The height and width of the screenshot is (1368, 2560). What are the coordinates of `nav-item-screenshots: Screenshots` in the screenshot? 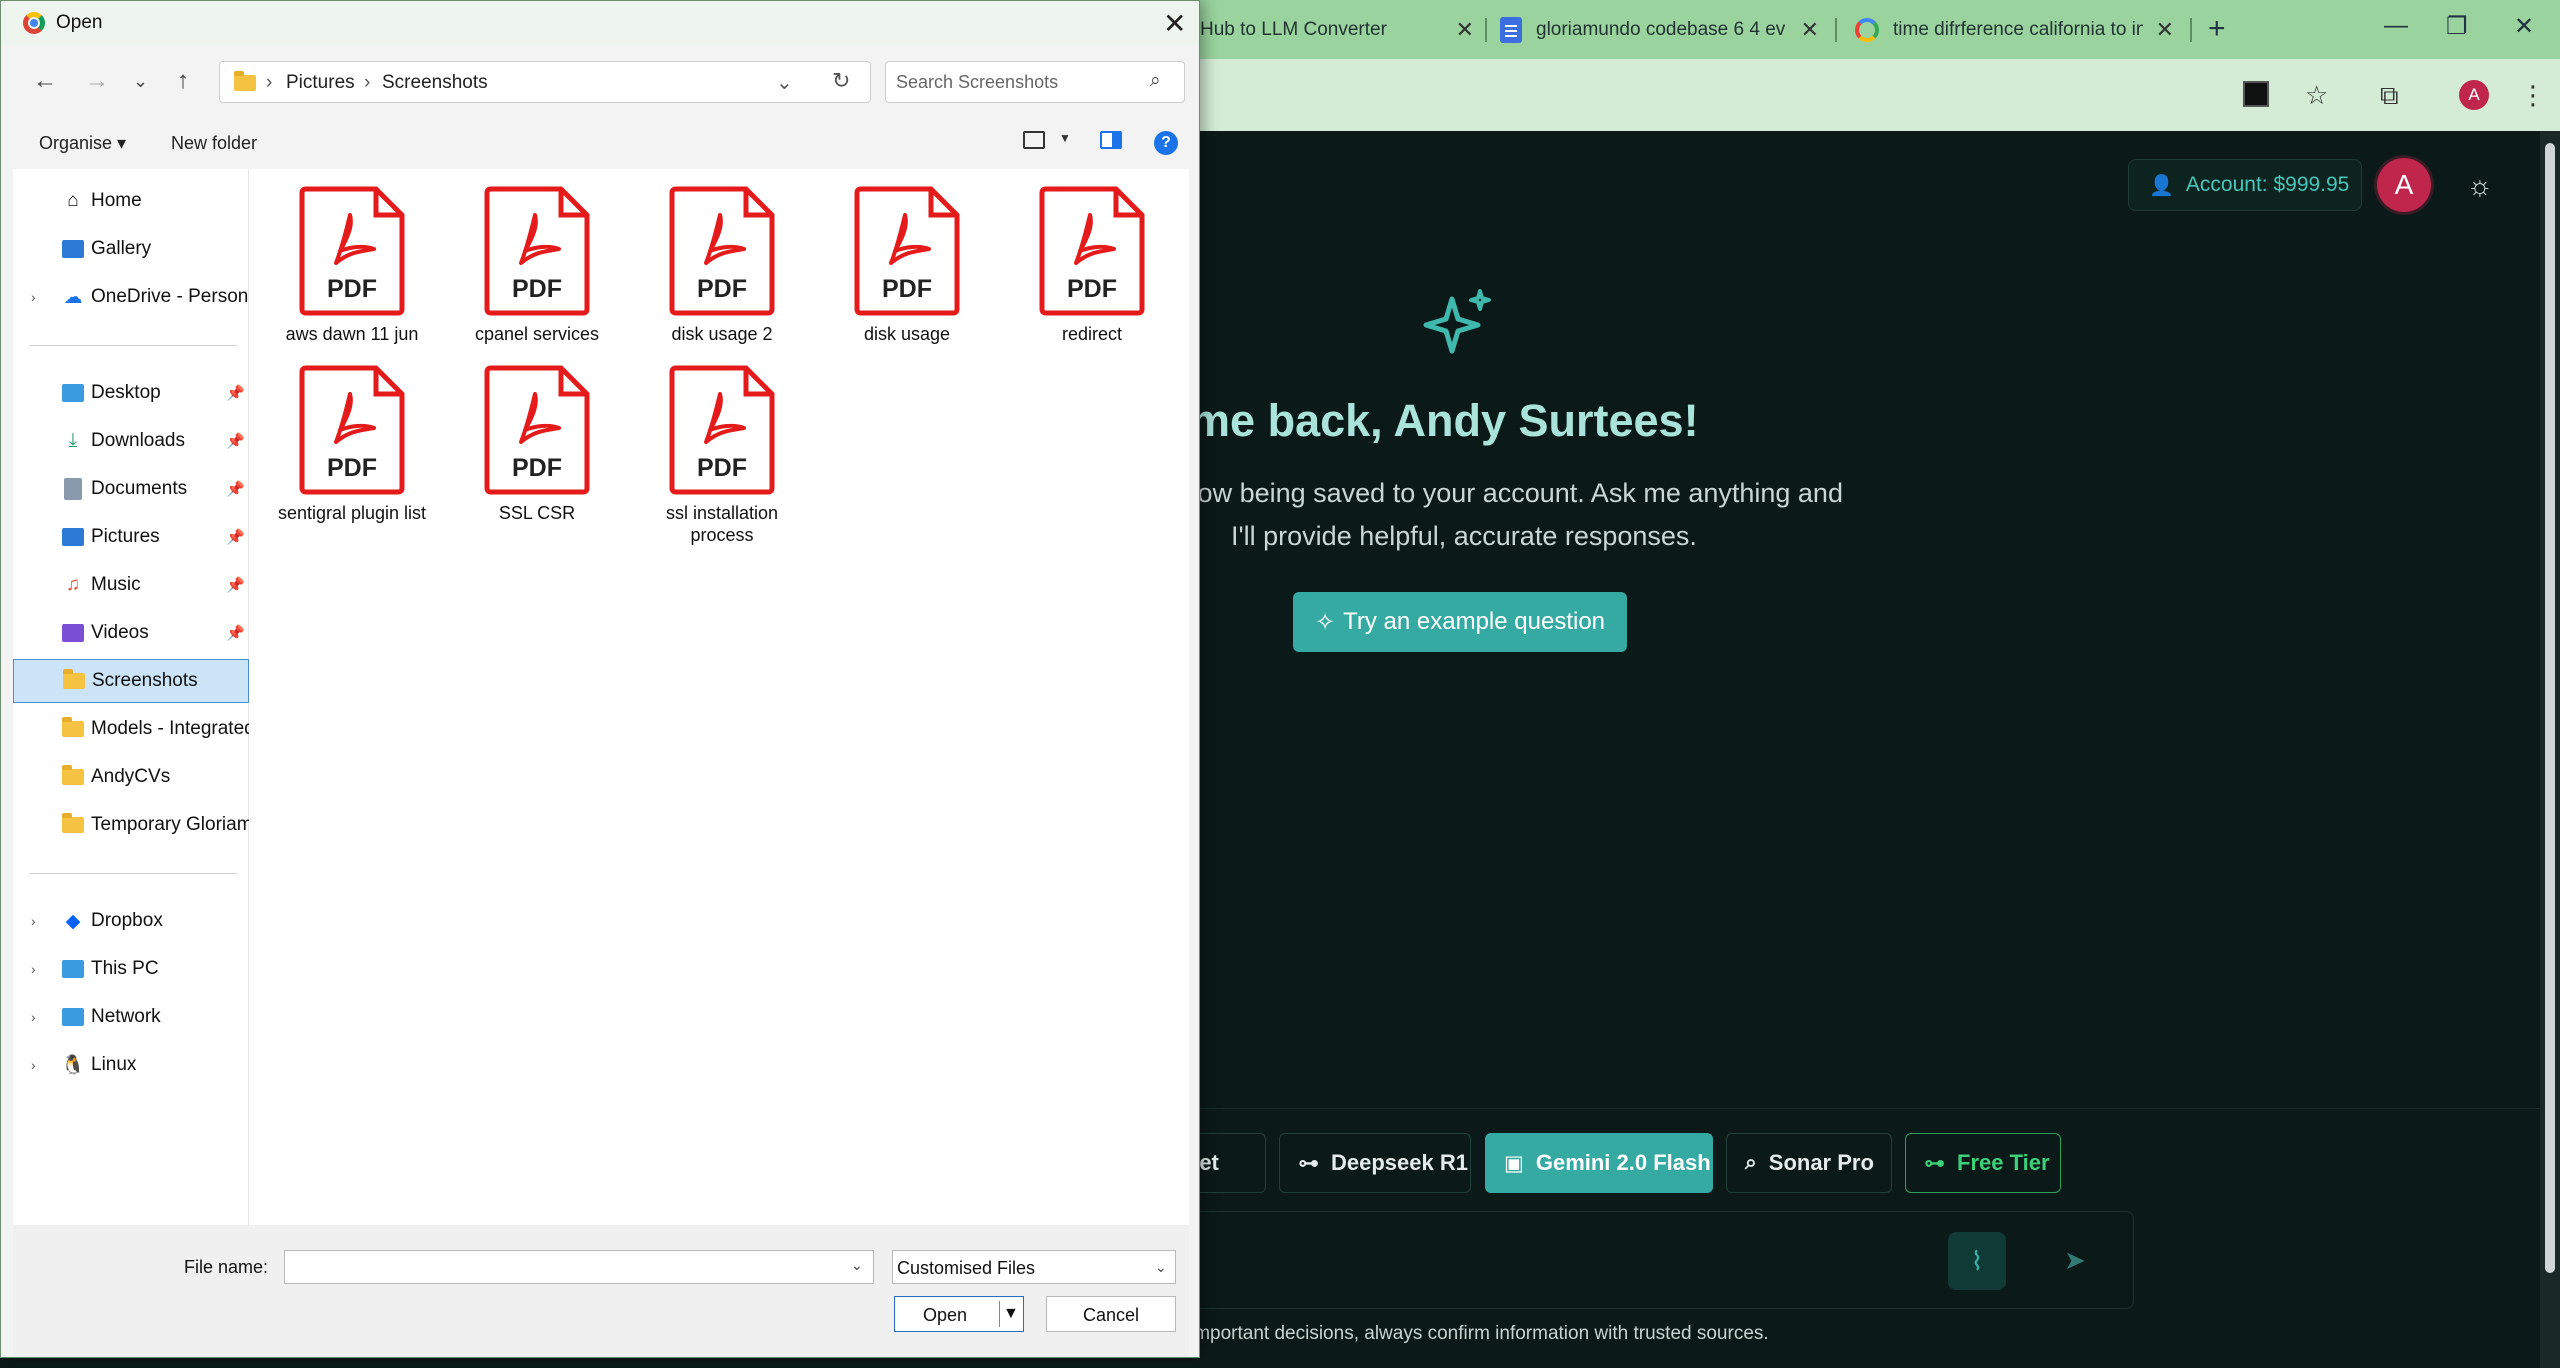 It's located at (131, 681).